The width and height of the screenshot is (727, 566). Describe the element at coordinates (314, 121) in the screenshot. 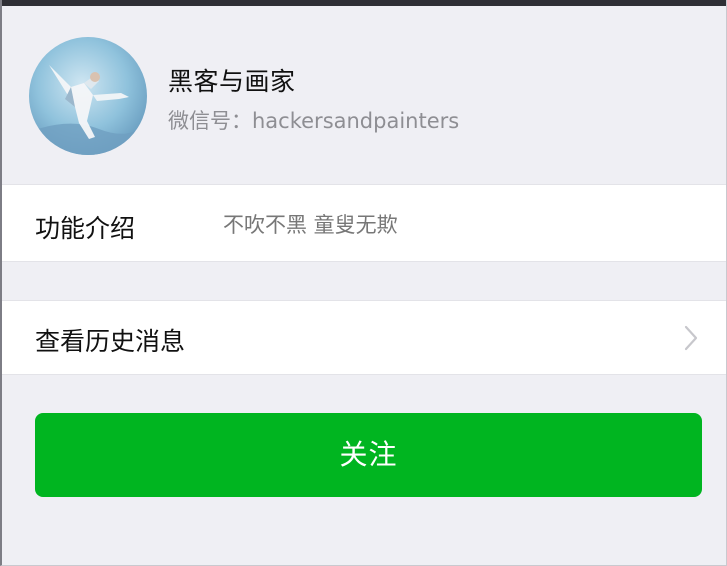

I see `wechat-id: 微信号：hackersandpainters` at that location.